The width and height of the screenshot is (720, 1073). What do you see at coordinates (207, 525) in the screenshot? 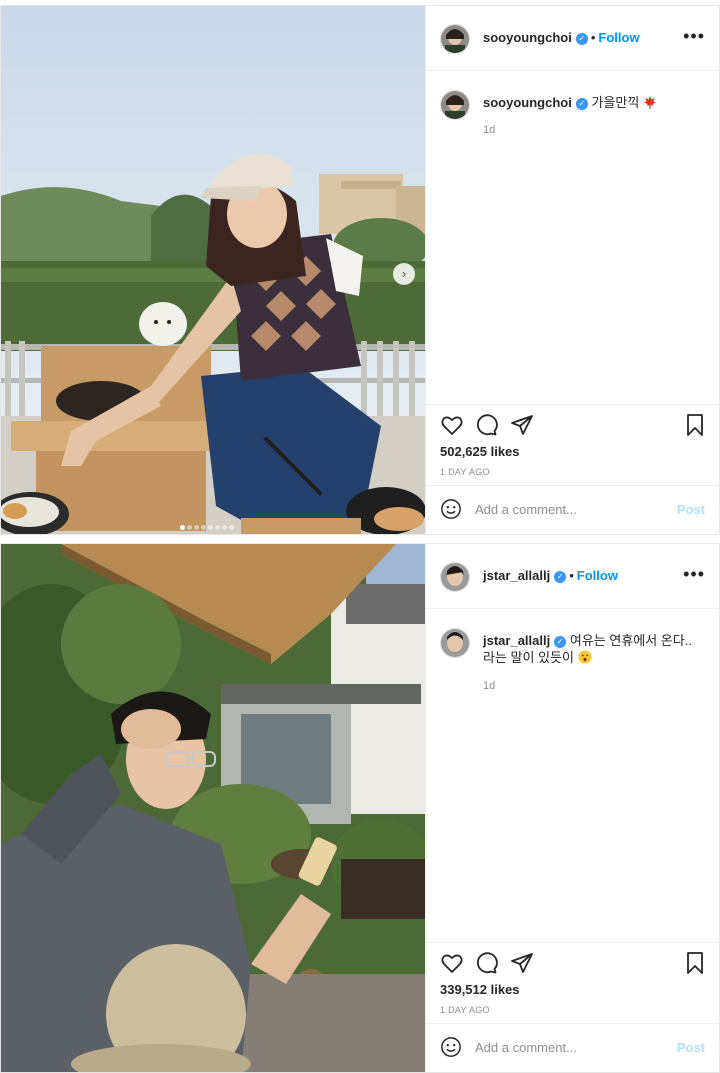
I see `carousel-dots` at bounding box center [207, 525].